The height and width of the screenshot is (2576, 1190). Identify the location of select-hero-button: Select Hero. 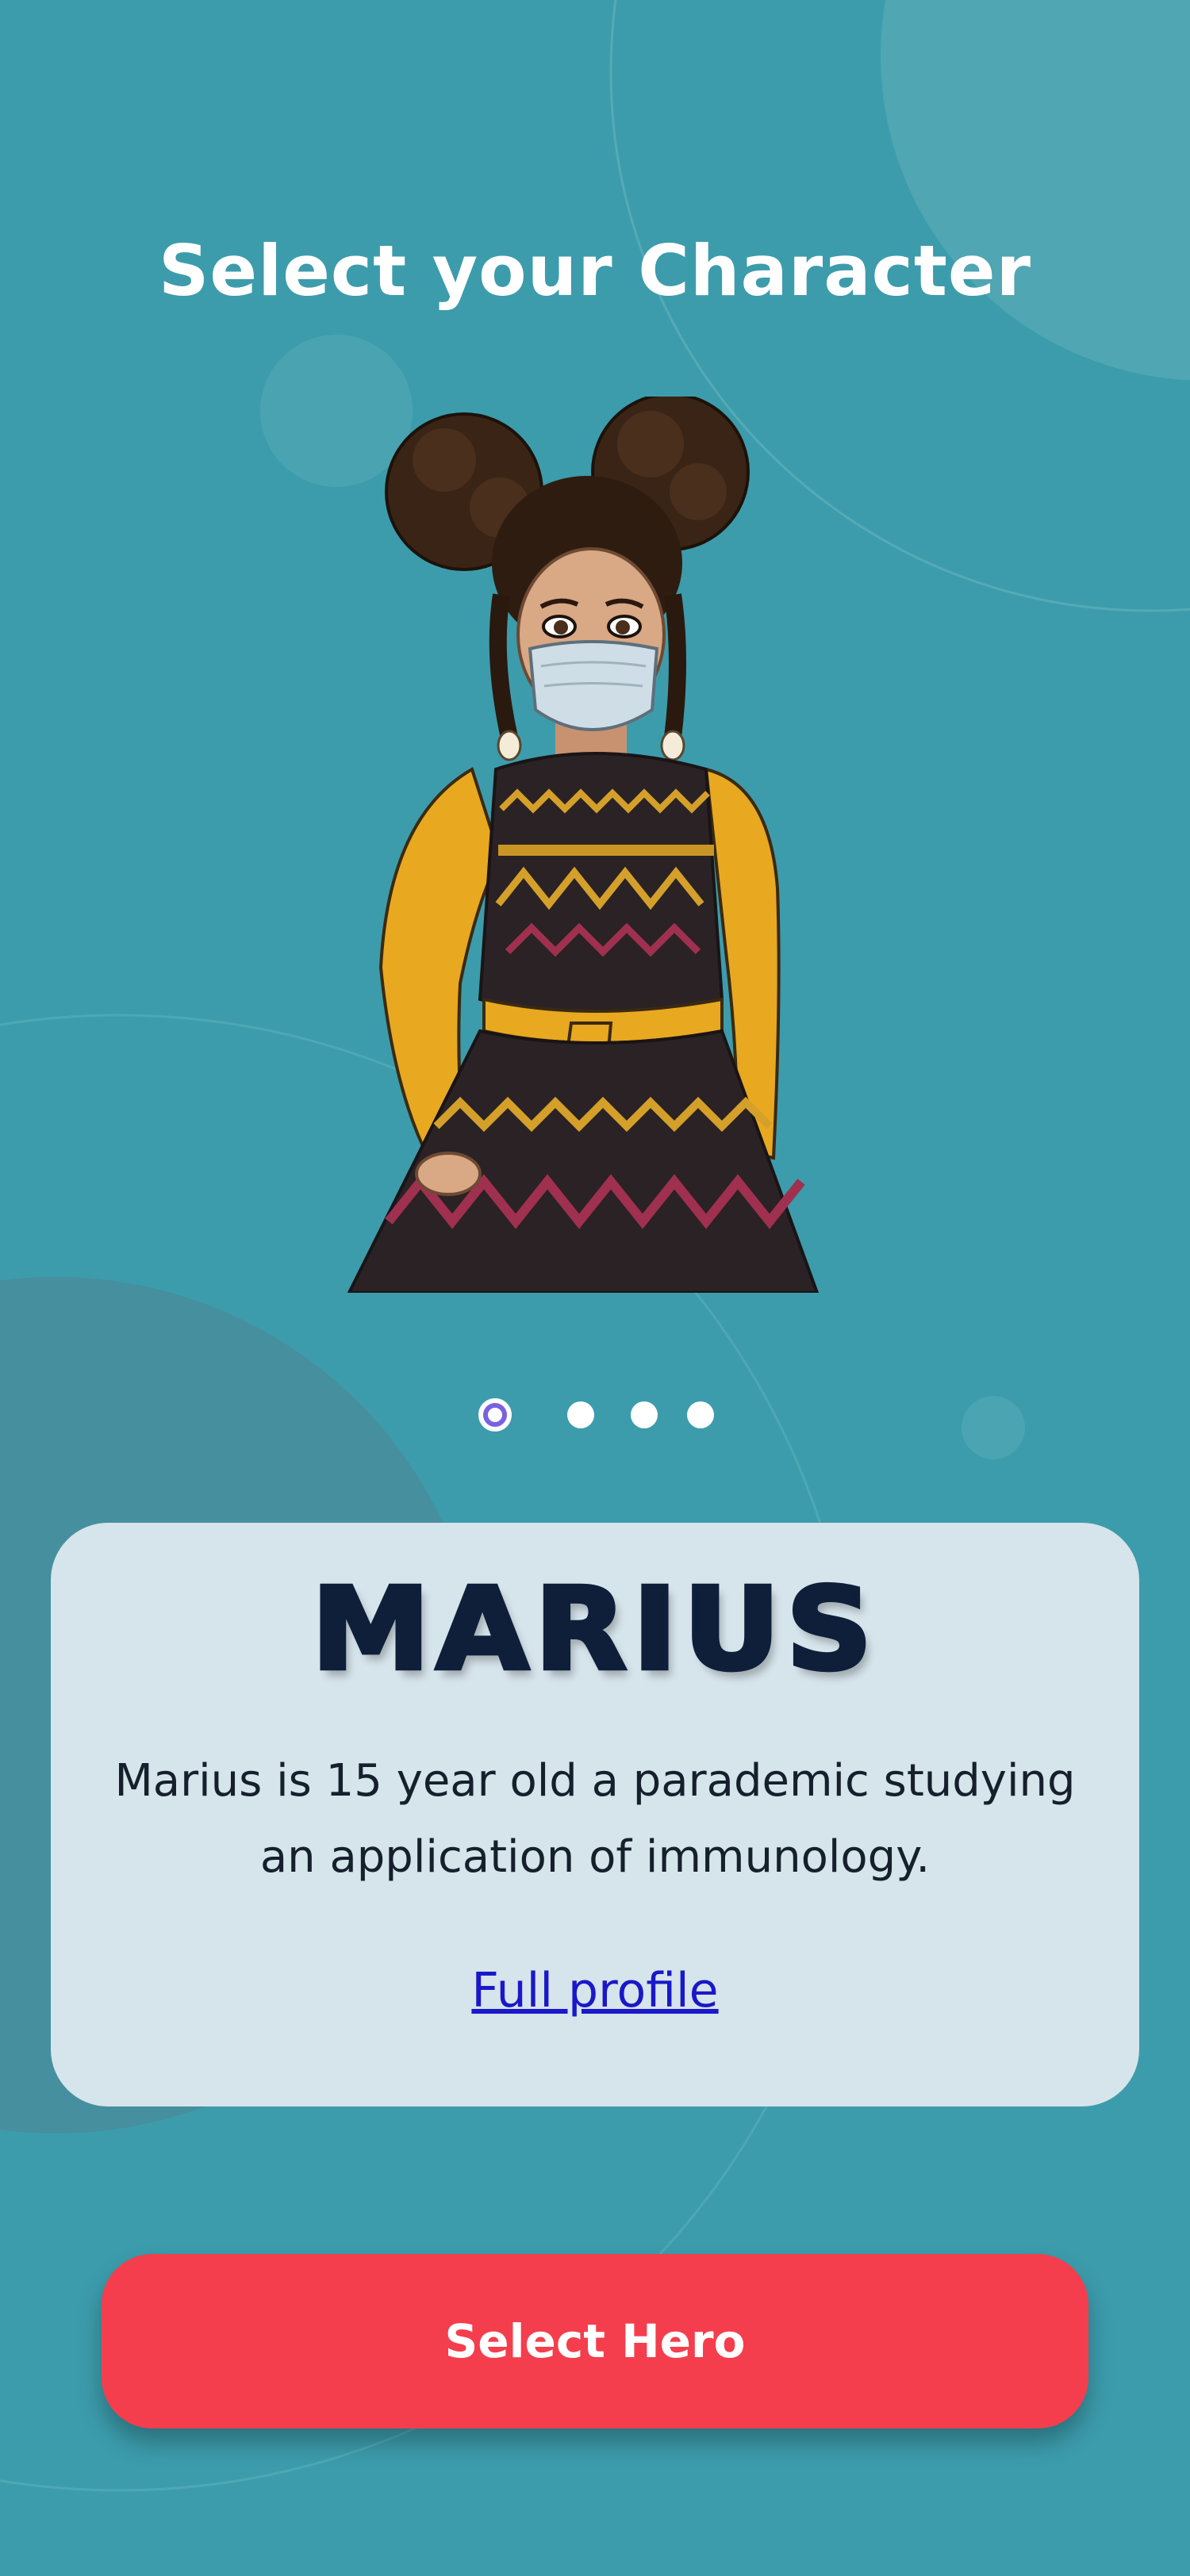
(595, 2341).